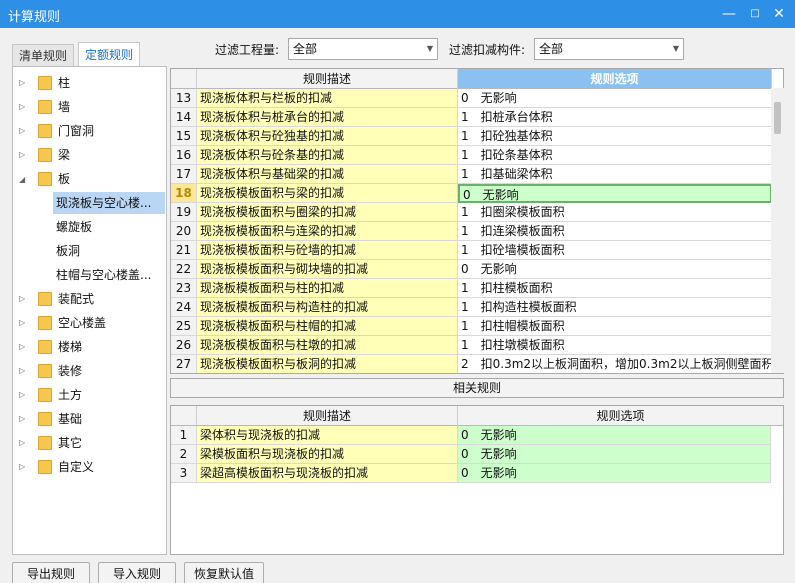 The width and height of the screenshot is (795, 583). I want to click on rules-option-header: 规则选项, so click(615, 79).